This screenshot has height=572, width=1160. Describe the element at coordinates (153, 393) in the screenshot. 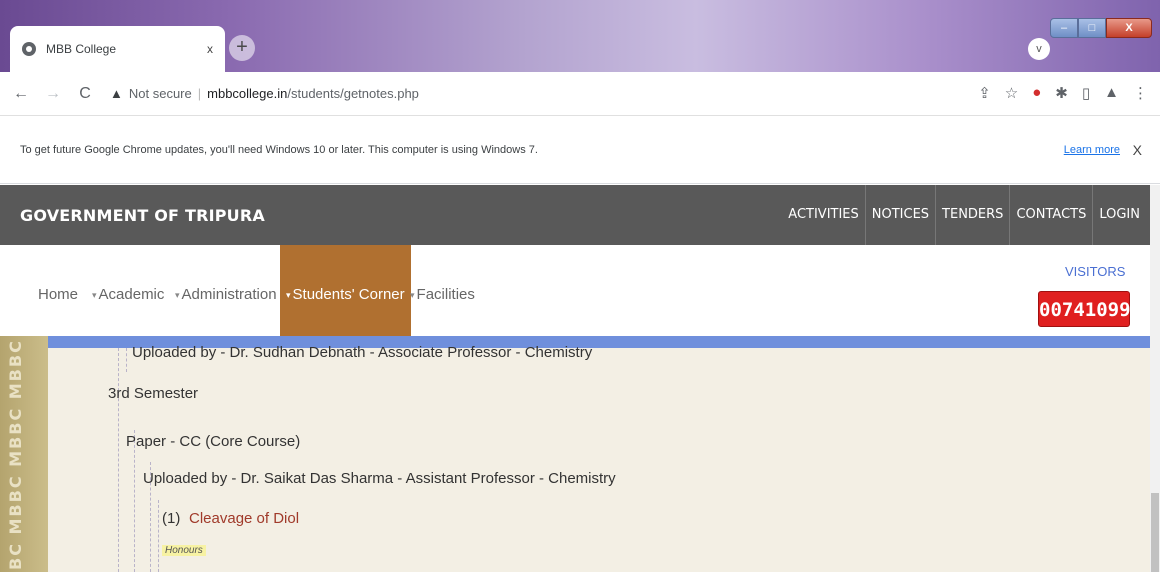

I see `semester-heading: 3rd Semester` at that location.